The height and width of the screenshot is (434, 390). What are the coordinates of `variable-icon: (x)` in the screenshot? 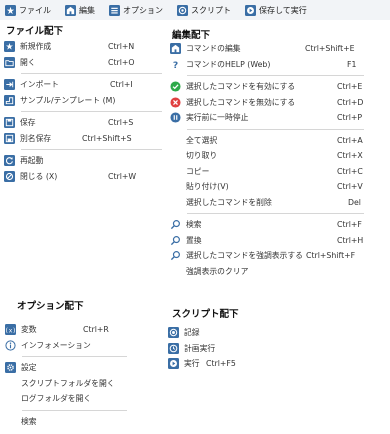 It's located at (10, 330).